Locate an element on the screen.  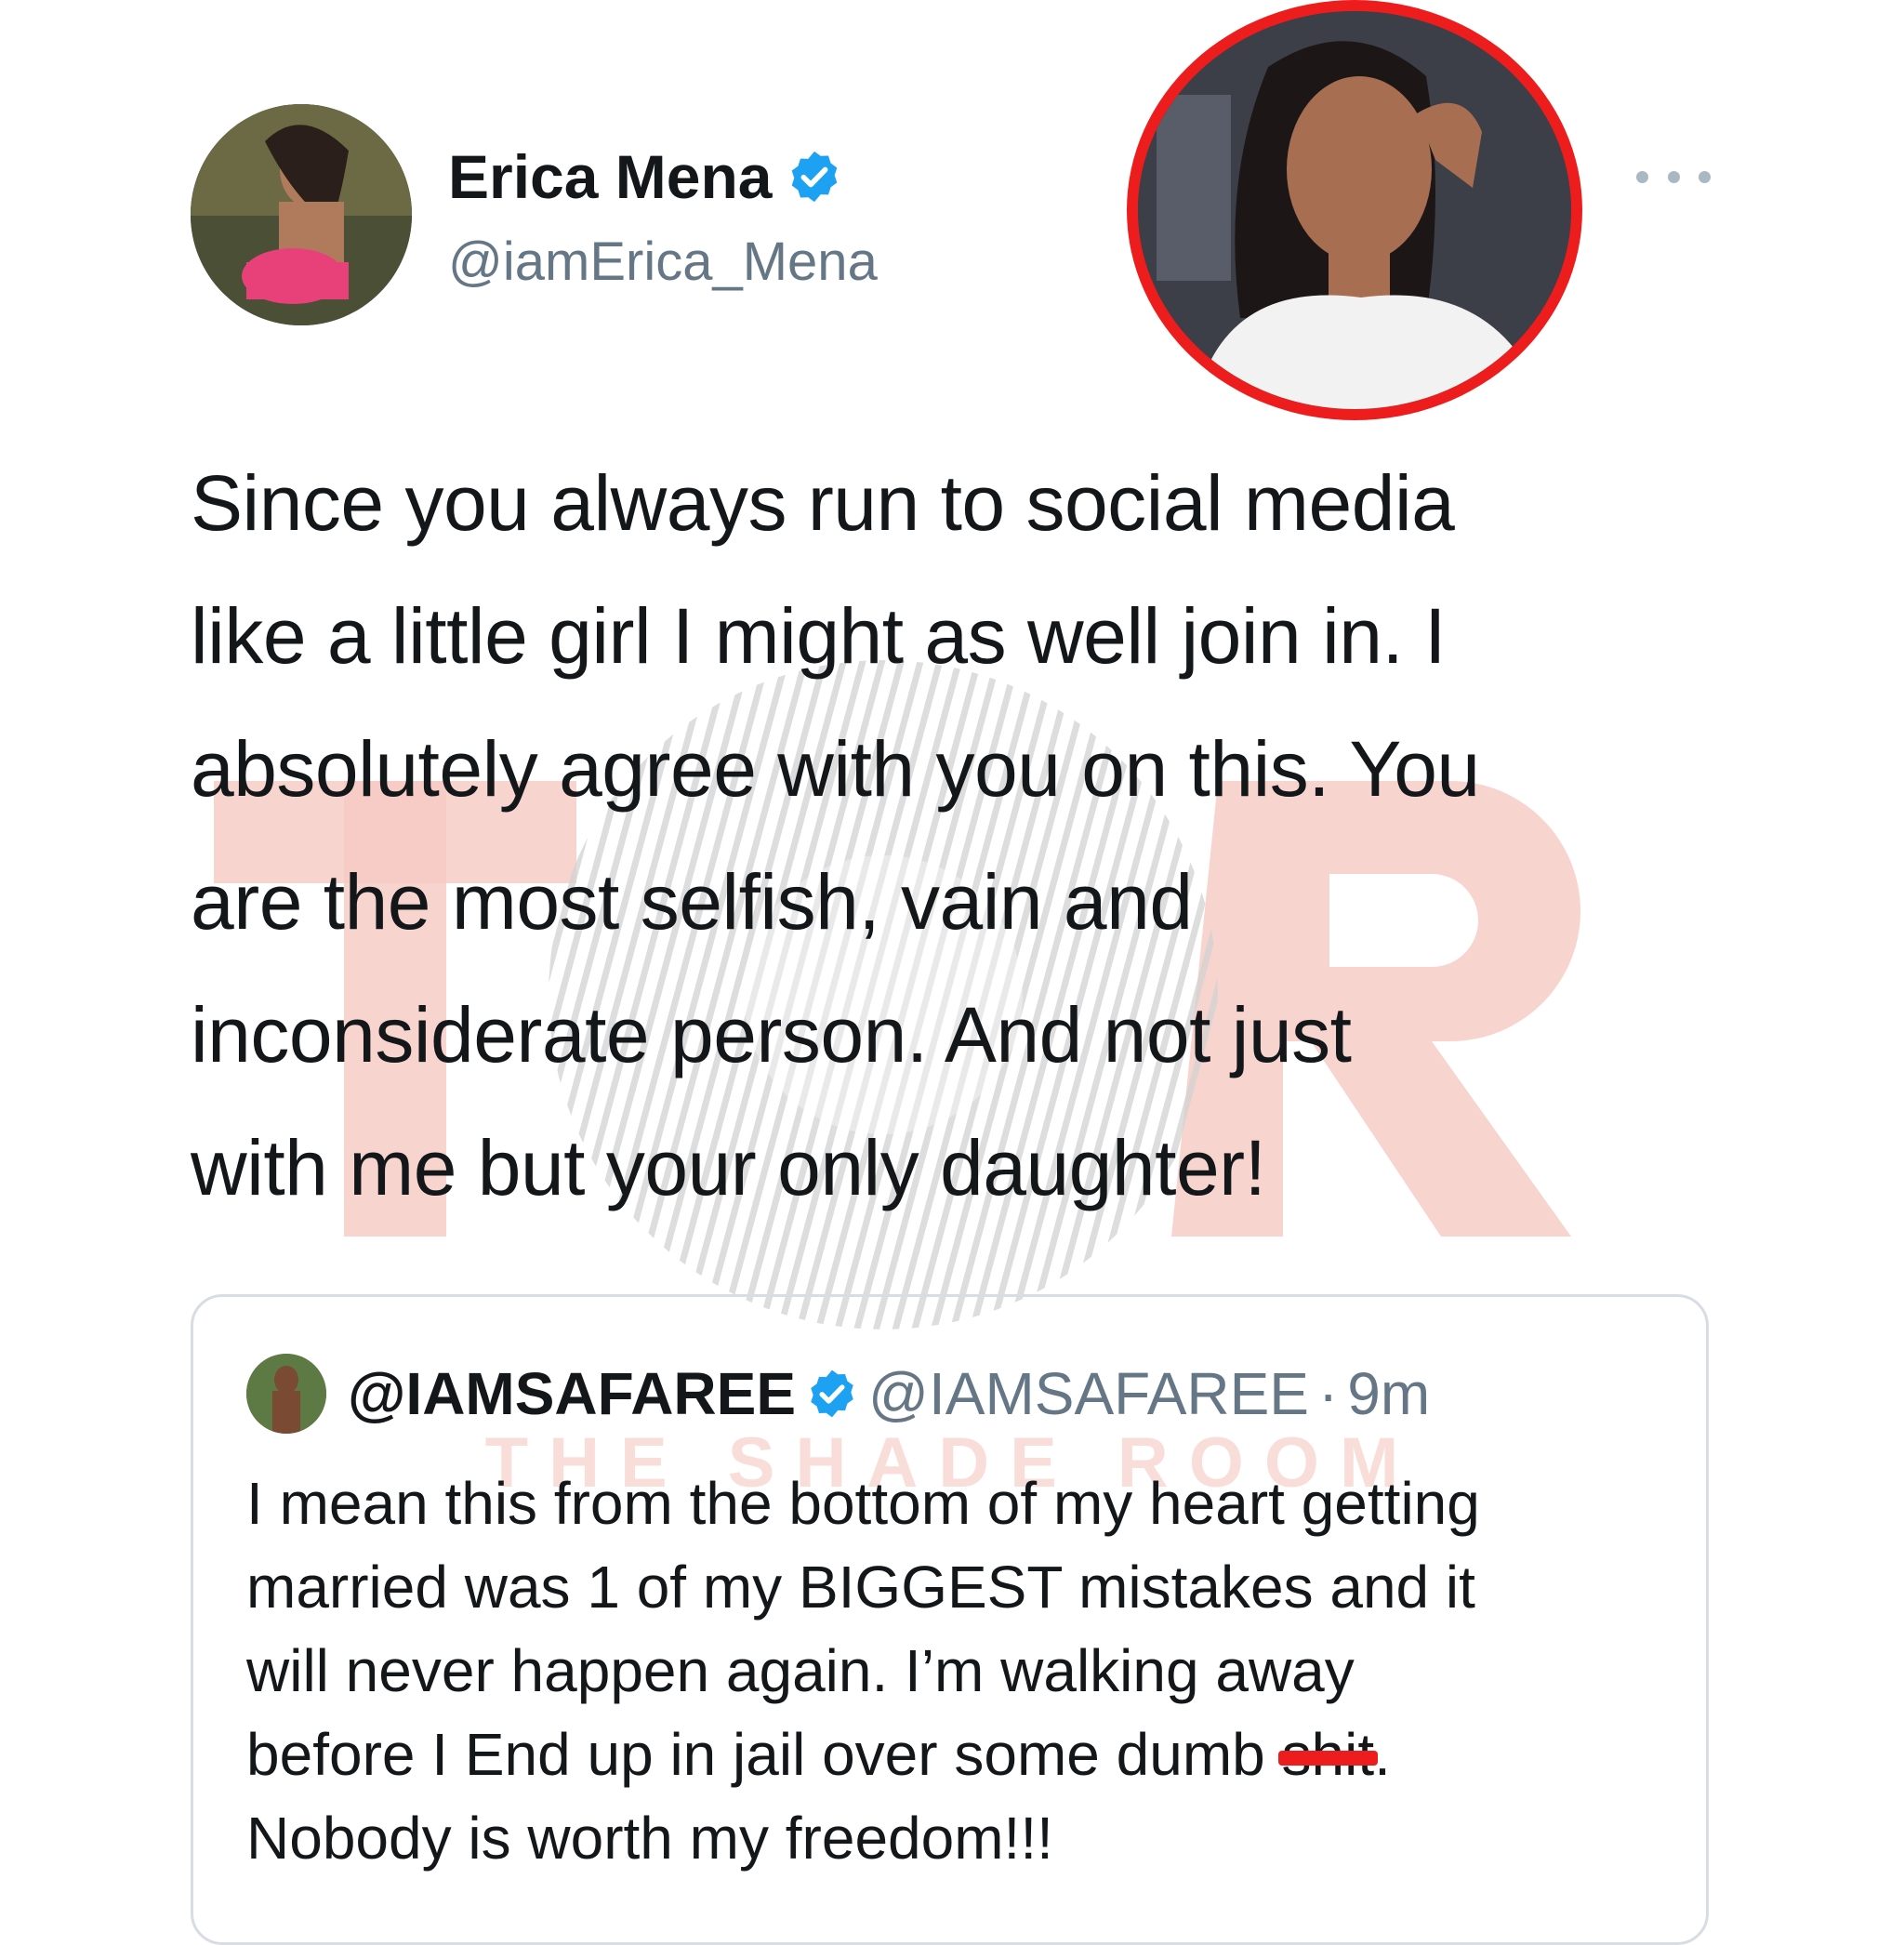
tweet-line: are the most selfish, vain and is located at coordinates (692, 902).